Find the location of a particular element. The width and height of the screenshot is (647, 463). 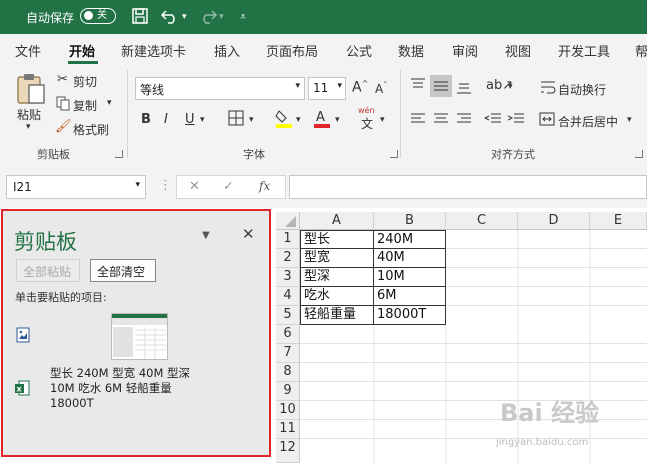

alignment-launcher-icon is located at coordinates (639, 154).